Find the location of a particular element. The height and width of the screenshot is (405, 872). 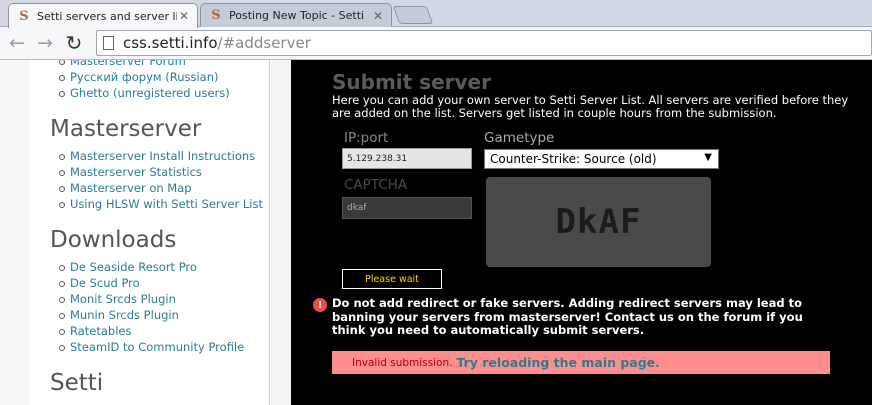

page-background-left is located at coordinates (15, 232).